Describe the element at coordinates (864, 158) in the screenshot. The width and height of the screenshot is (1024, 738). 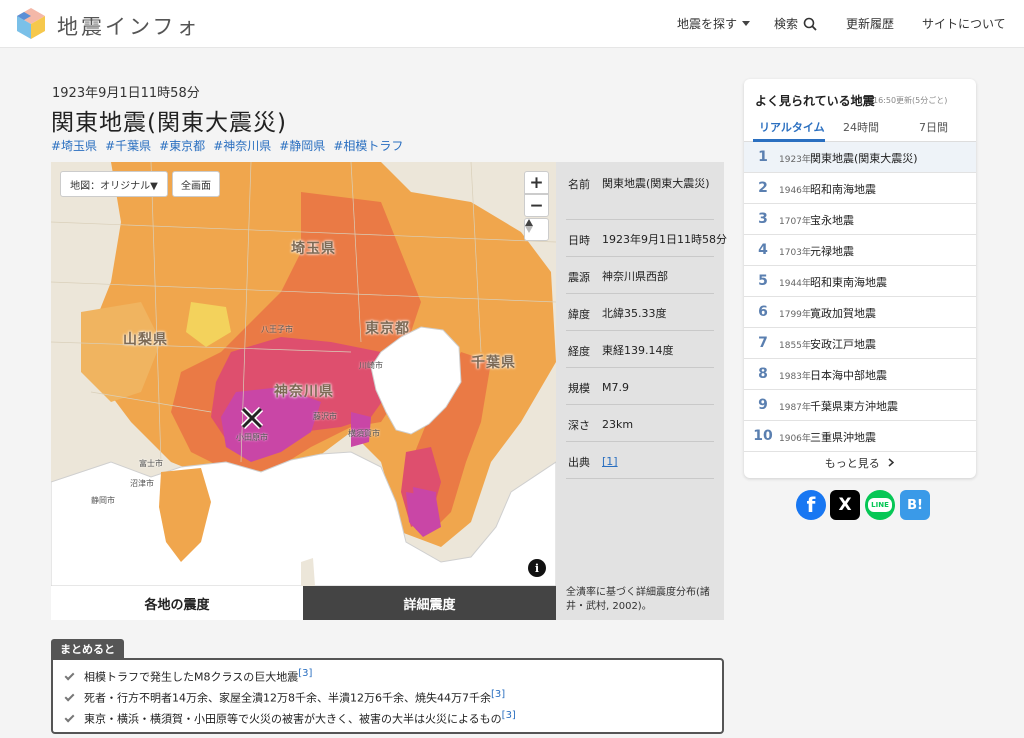
I see `ranking-name: 関東地震(関東大震災)` at that location.